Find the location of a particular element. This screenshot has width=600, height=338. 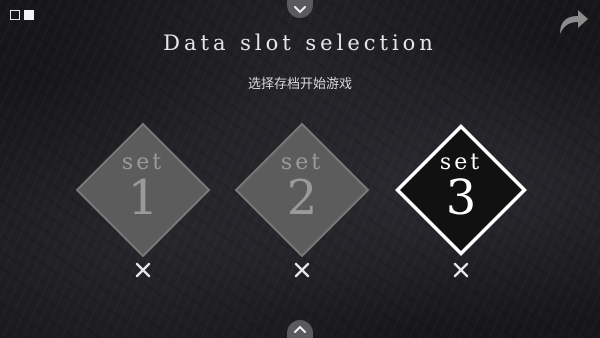

page-title: Data slot selection is located at coordinates (300, 43).